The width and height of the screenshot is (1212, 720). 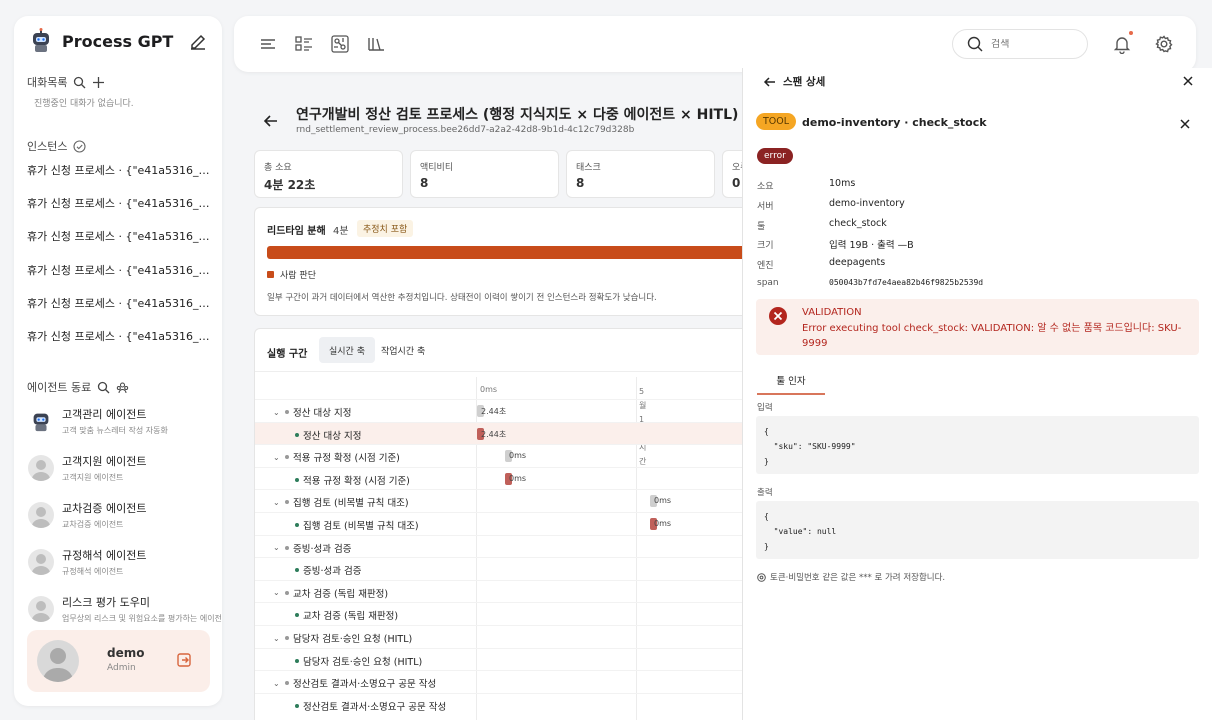 What do you see at coordinates (358, 661) in the screenshot?
I see `span-row-label: 담당자 검토·승인 요청 (HITL)` at bounding box center [358, 661].